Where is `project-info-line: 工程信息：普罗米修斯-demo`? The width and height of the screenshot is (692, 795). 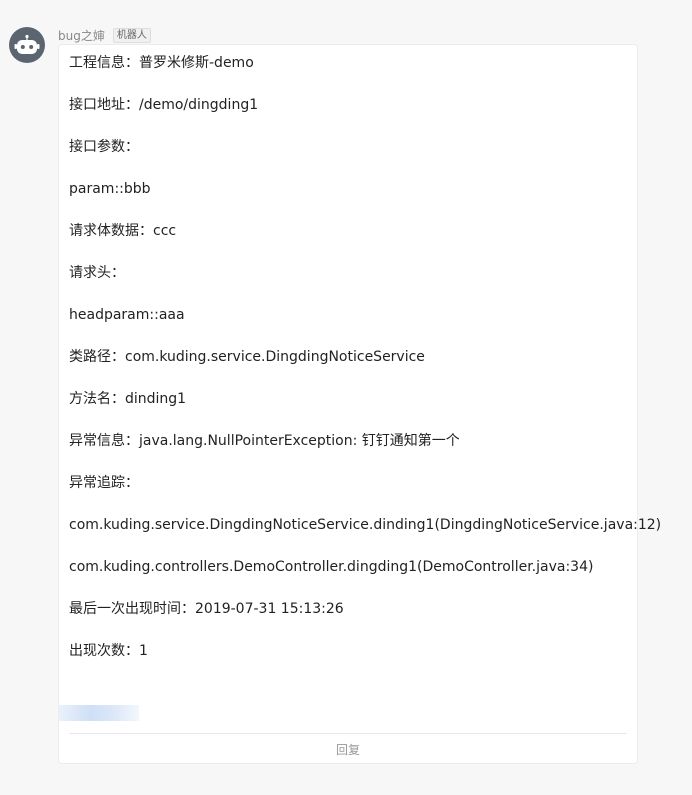 project-info-line: 工程信息：普罗米修斯-demo is located at coordinates (161, 63).